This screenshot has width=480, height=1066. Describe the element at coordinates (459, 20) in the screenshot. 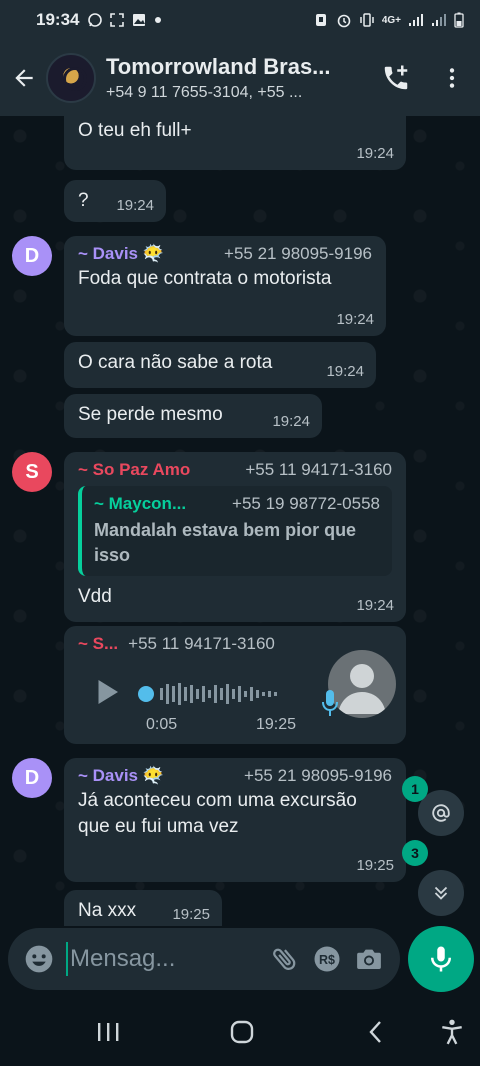

I see `battery-icon` at that location.